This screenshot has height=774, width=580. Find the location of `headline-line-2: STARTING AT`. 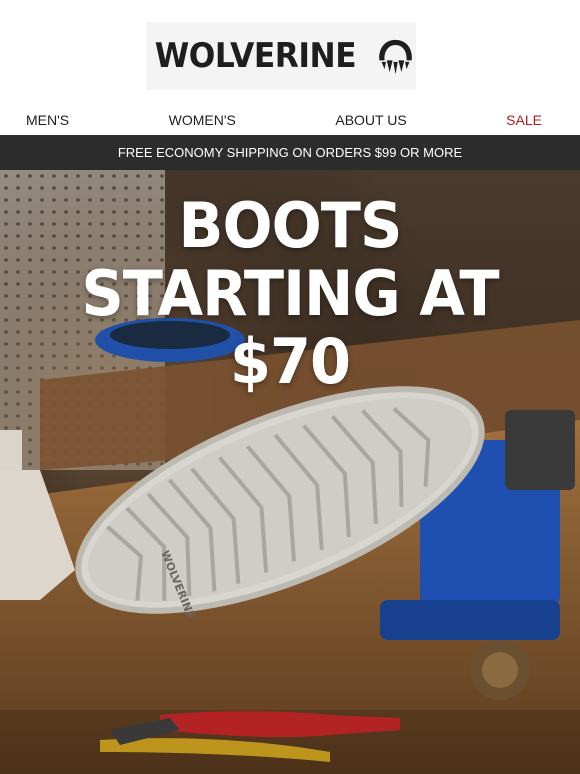

headline-line-2: STARTING AT is located at coordinates (290, 293).